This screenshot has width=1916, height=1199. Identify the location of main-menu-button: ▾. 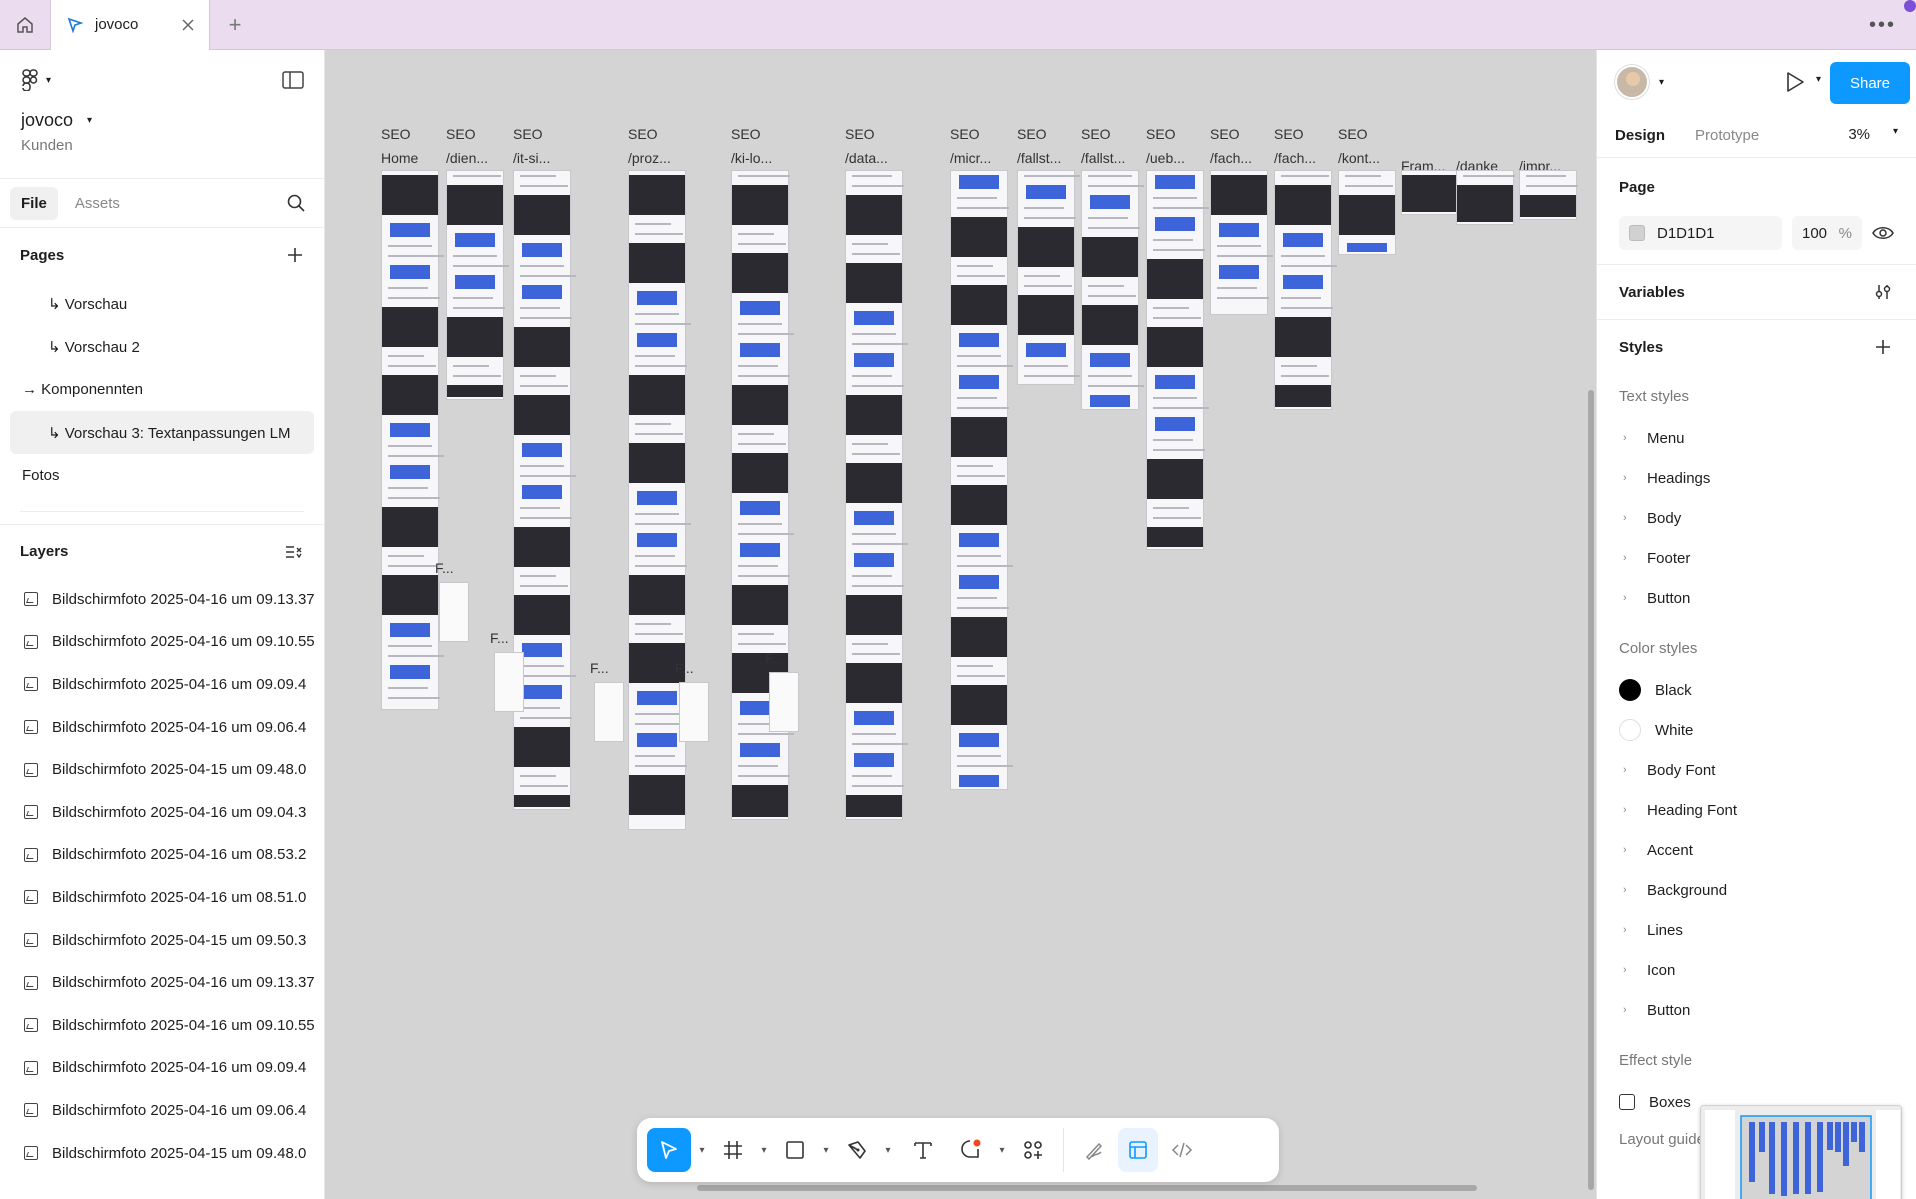
(35, 80).